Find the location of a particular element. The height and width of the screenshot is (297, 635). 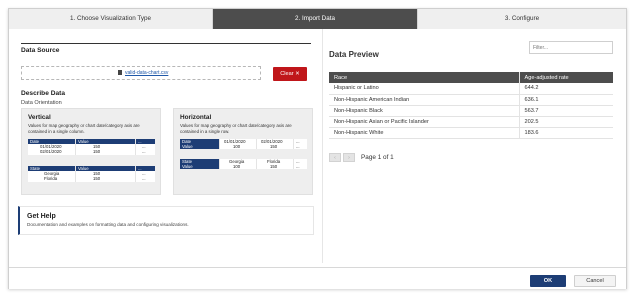

pagination: ‹ › Page 1 of 1 is located at coordinates (361, 157).